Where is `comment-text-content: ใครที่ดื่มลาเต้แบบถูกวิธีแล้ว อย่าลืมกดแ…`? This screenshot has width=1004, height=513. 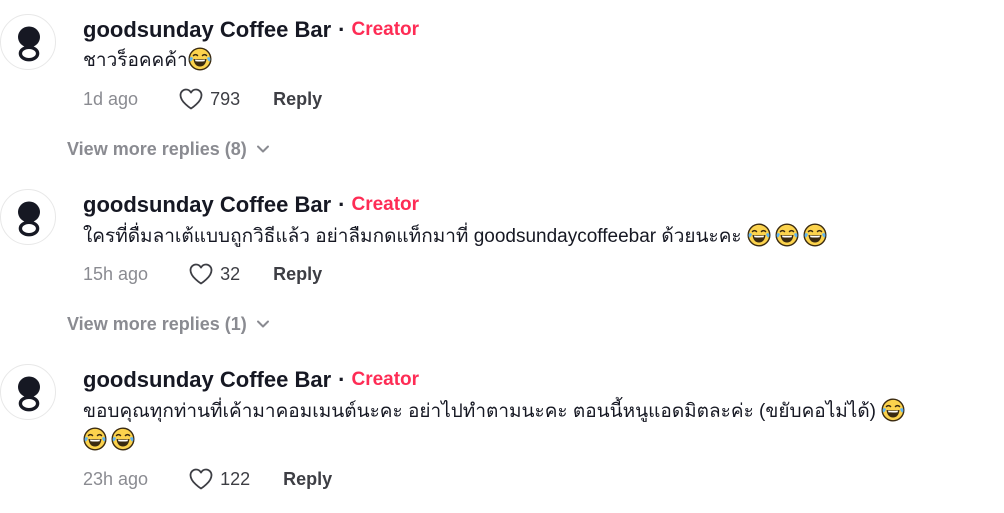
comment-text-content: ใครที่ดื่มลาเต้แบบถูกวิธีแล้ว อย่าลืมกดแ… is located at coordinates (412, 236).